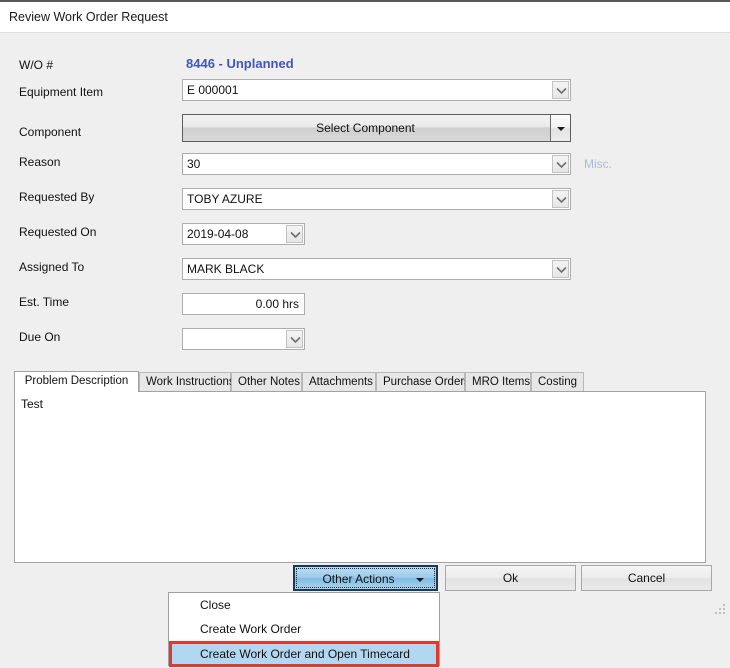  I want to click on reason-value: 30, so click(194, 164).